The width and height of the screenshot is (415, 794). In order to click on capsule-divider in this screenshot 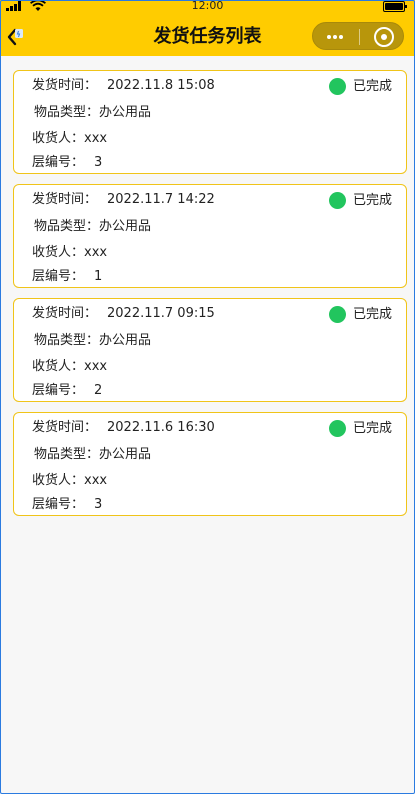, I will do `click(359, 37)`.